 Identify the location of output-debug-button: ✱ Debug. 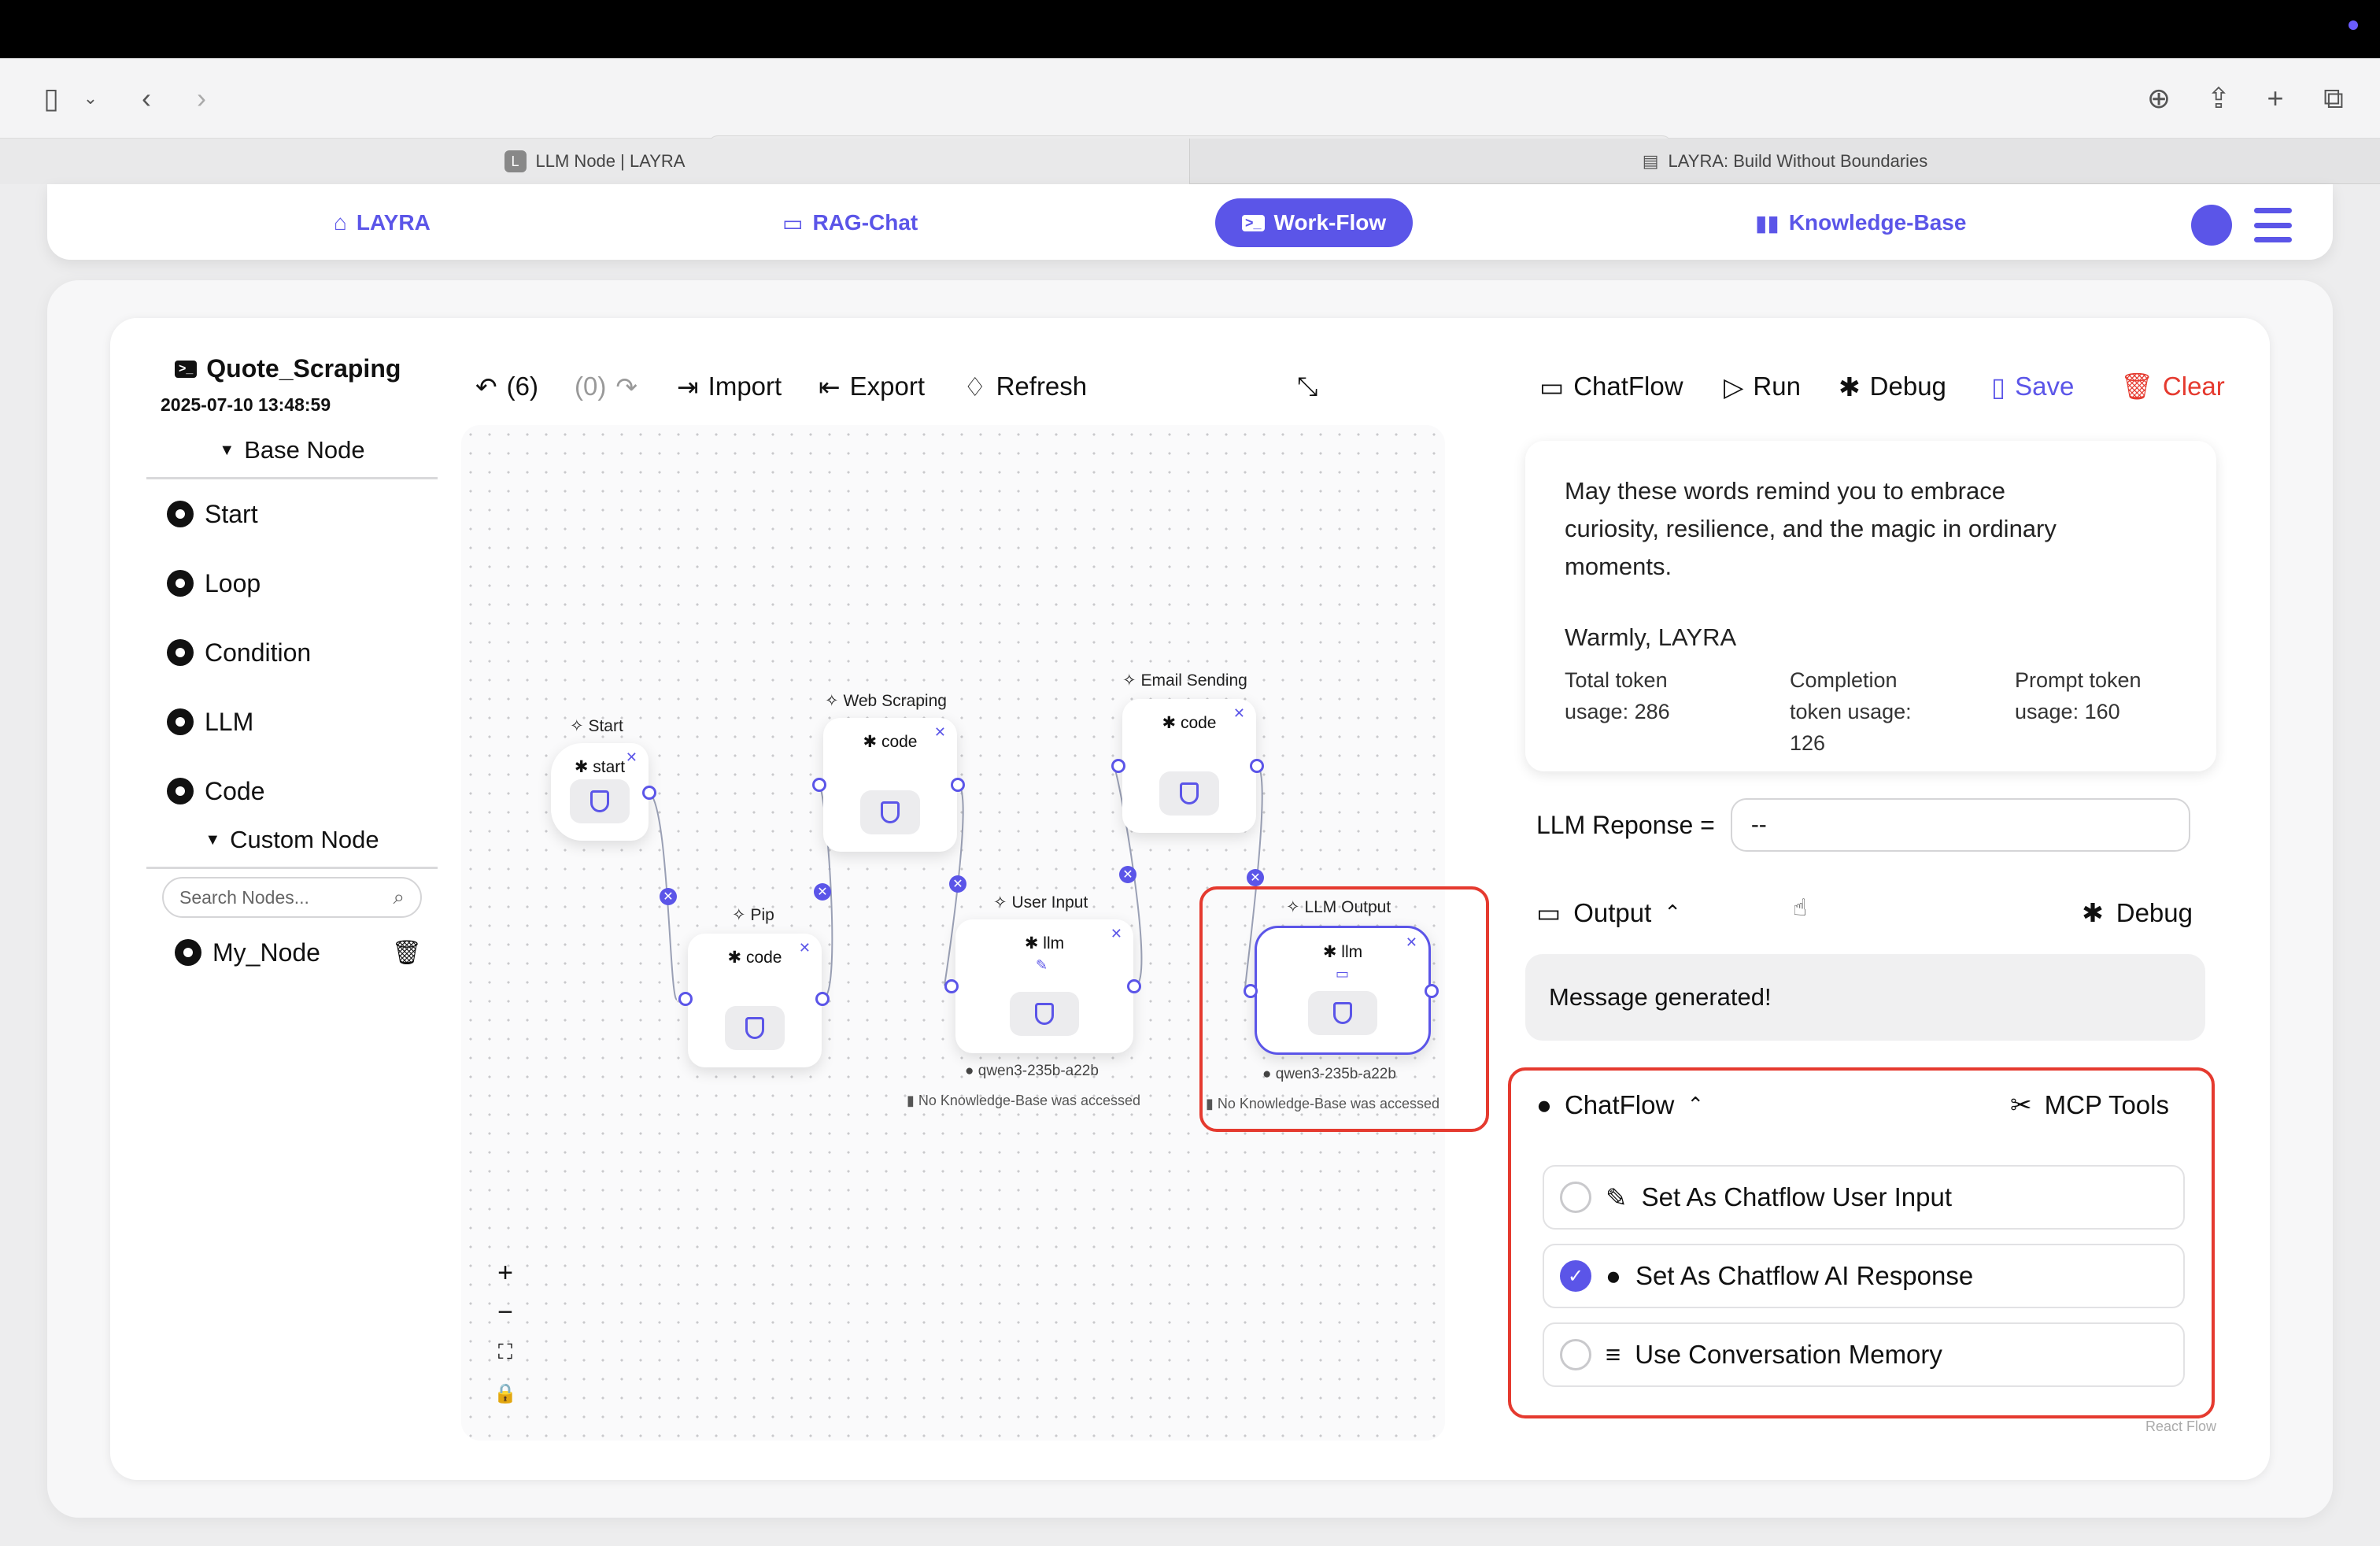
(2137, 912).